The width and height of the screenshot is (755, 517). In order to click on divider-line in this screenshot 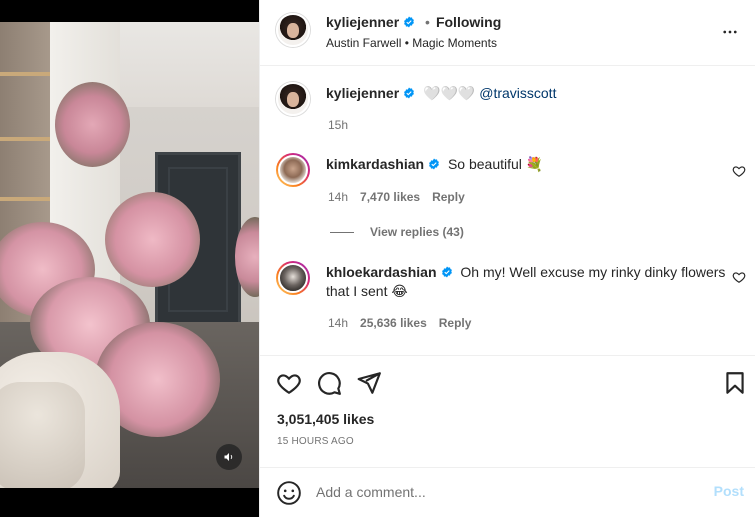, I will do `click(342, 232)`.